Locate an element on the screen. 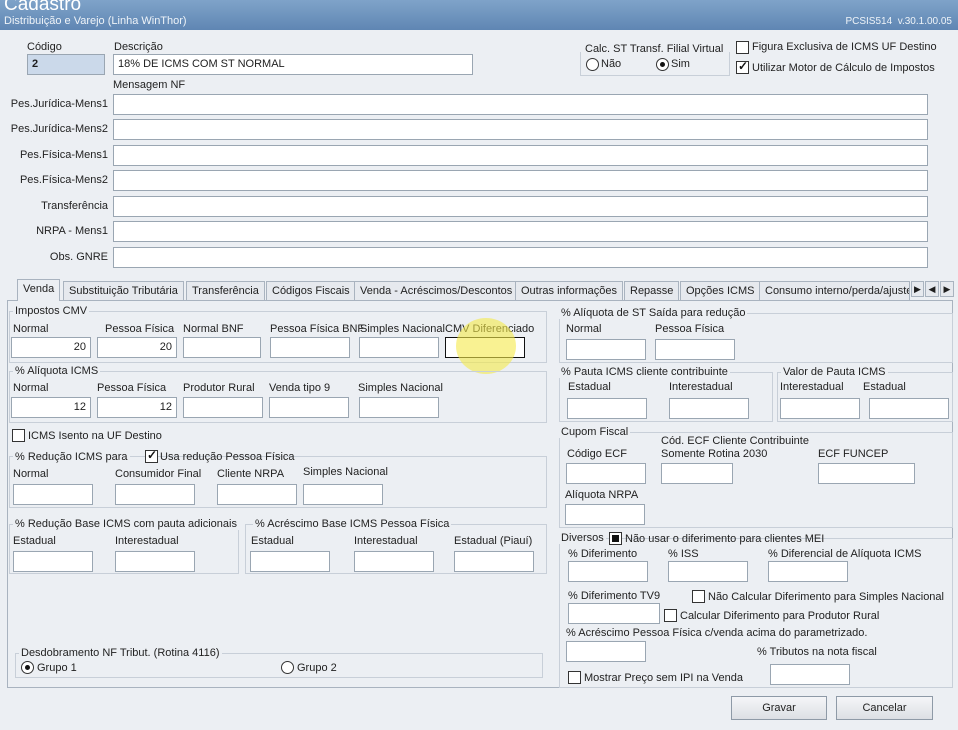  cmv-pf-bnf-input is located at coordinates (310, 347).